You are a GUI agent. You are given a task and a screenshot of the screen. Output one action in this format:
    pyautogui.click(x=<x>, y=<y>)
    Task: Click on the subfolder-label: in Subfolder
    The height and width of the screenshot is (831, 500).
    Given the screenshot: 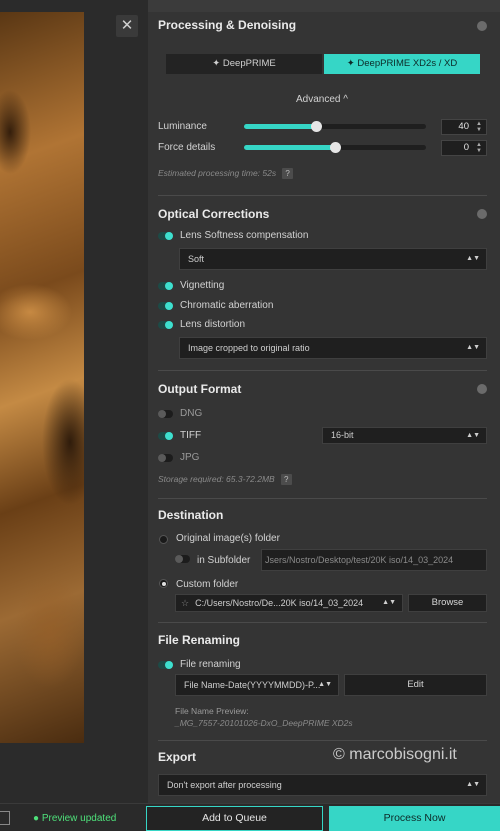 What is the action you would take?
    pyautogui.click(x=224, y=560)
    